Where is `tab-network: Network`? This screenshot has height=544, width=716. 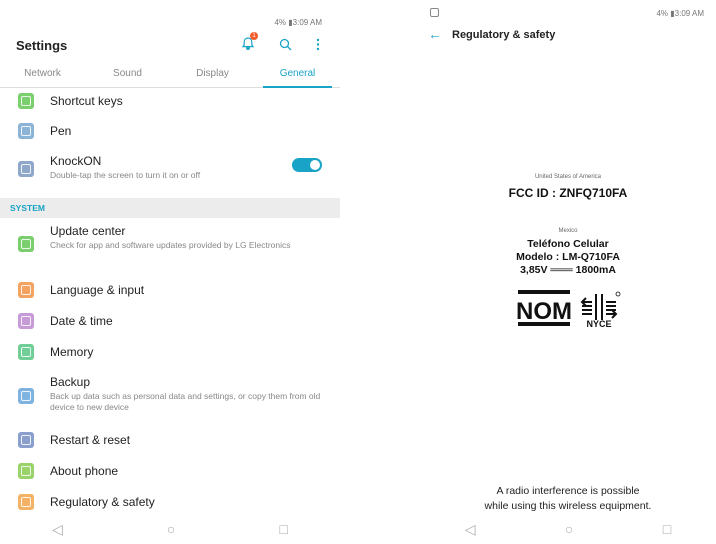
tab-network: Network is located at coordinates (42, 74).